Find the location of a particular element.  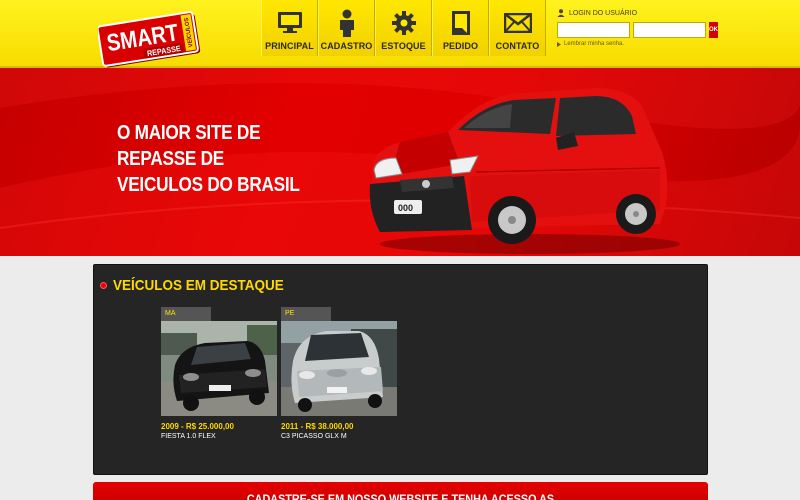

login-ok-button: OK is located at coordinates (713, 30).